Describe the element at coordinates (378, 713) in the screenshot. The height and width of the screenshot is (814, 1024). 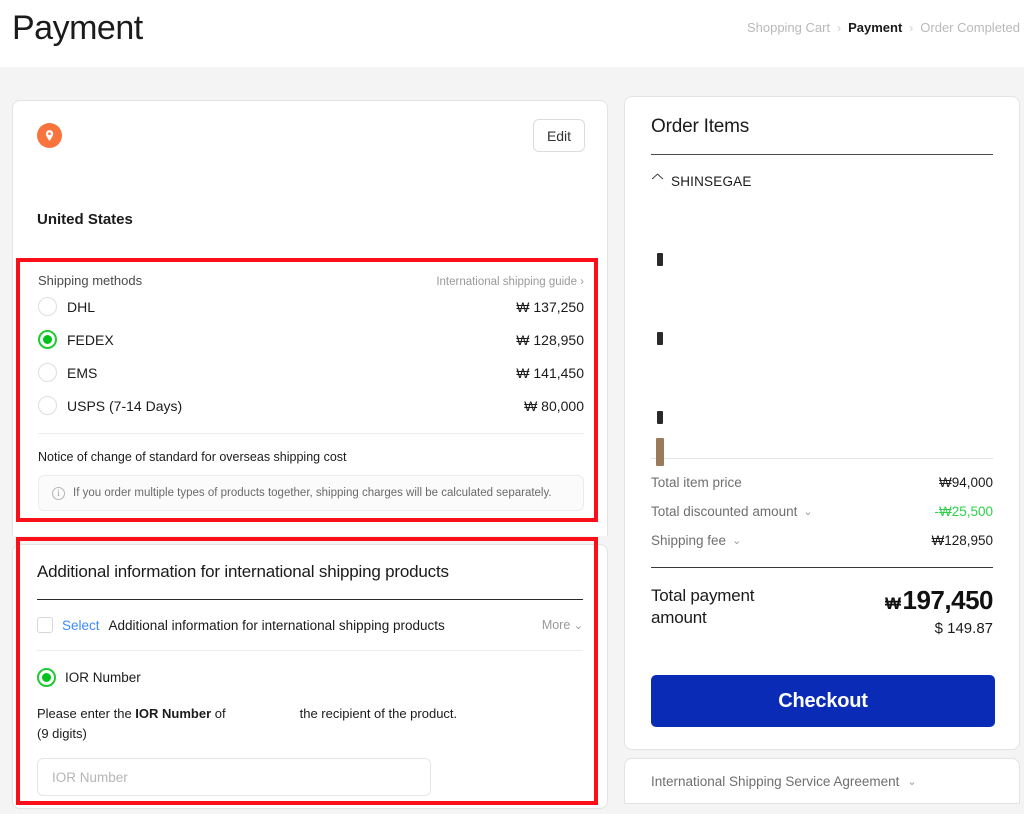
I see `ior-desc-suffix: the recipient of the product.` at that location.